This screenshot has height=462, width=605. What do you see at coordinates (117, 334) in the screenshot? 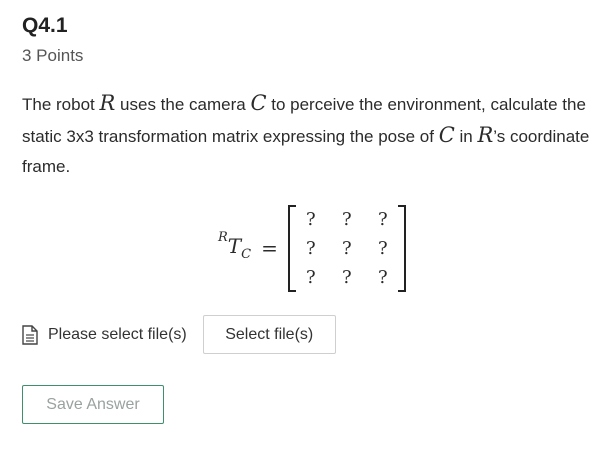
I see `upload-status-label: Please select file(s)` at bounding box center [117, 334].